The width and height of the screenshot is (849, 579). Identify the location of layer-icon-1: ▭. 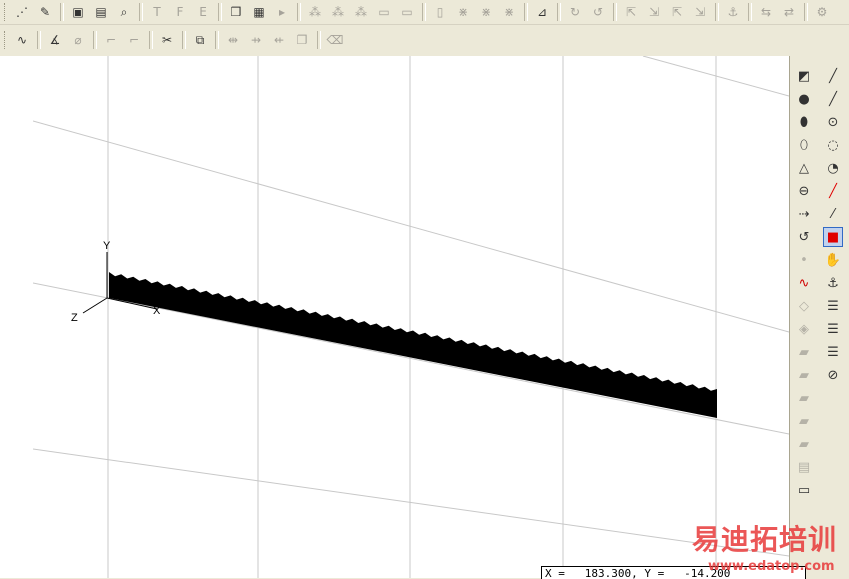
(384, 12).